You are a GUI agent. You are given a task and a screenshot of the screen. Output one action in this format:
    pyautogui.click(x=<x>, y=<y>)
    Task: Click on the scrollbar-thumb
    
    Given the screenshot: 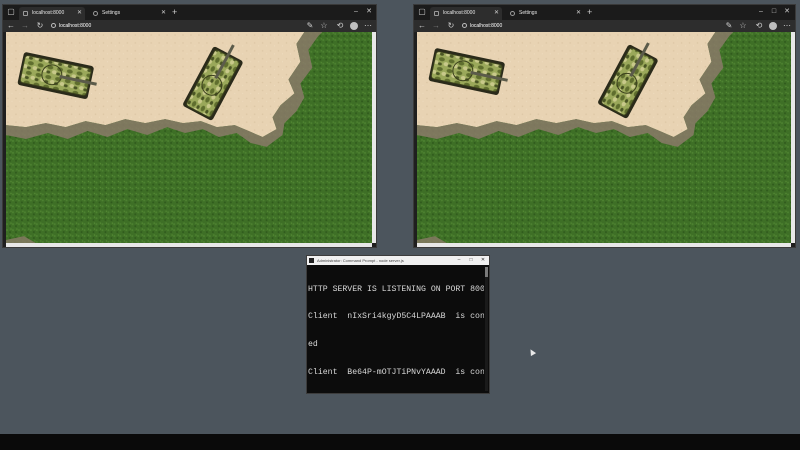 What is the action you would take?
    pyautogui.click(x=486, y=272)
    